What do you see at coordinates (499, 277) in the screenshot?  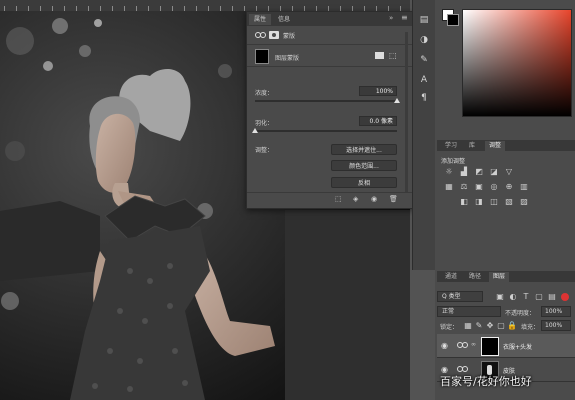 I see `tab-layers: 图层` at bounding box center [499, 277].